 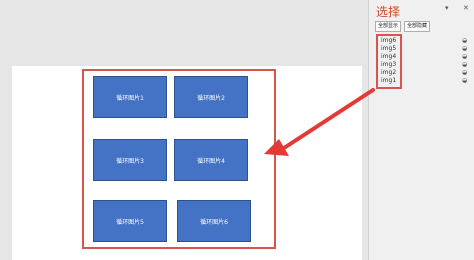 What do you see at coordinates (388, 48) in the screenshot?
I see `object-item-img5: img5` at bounding box center [388, 48].